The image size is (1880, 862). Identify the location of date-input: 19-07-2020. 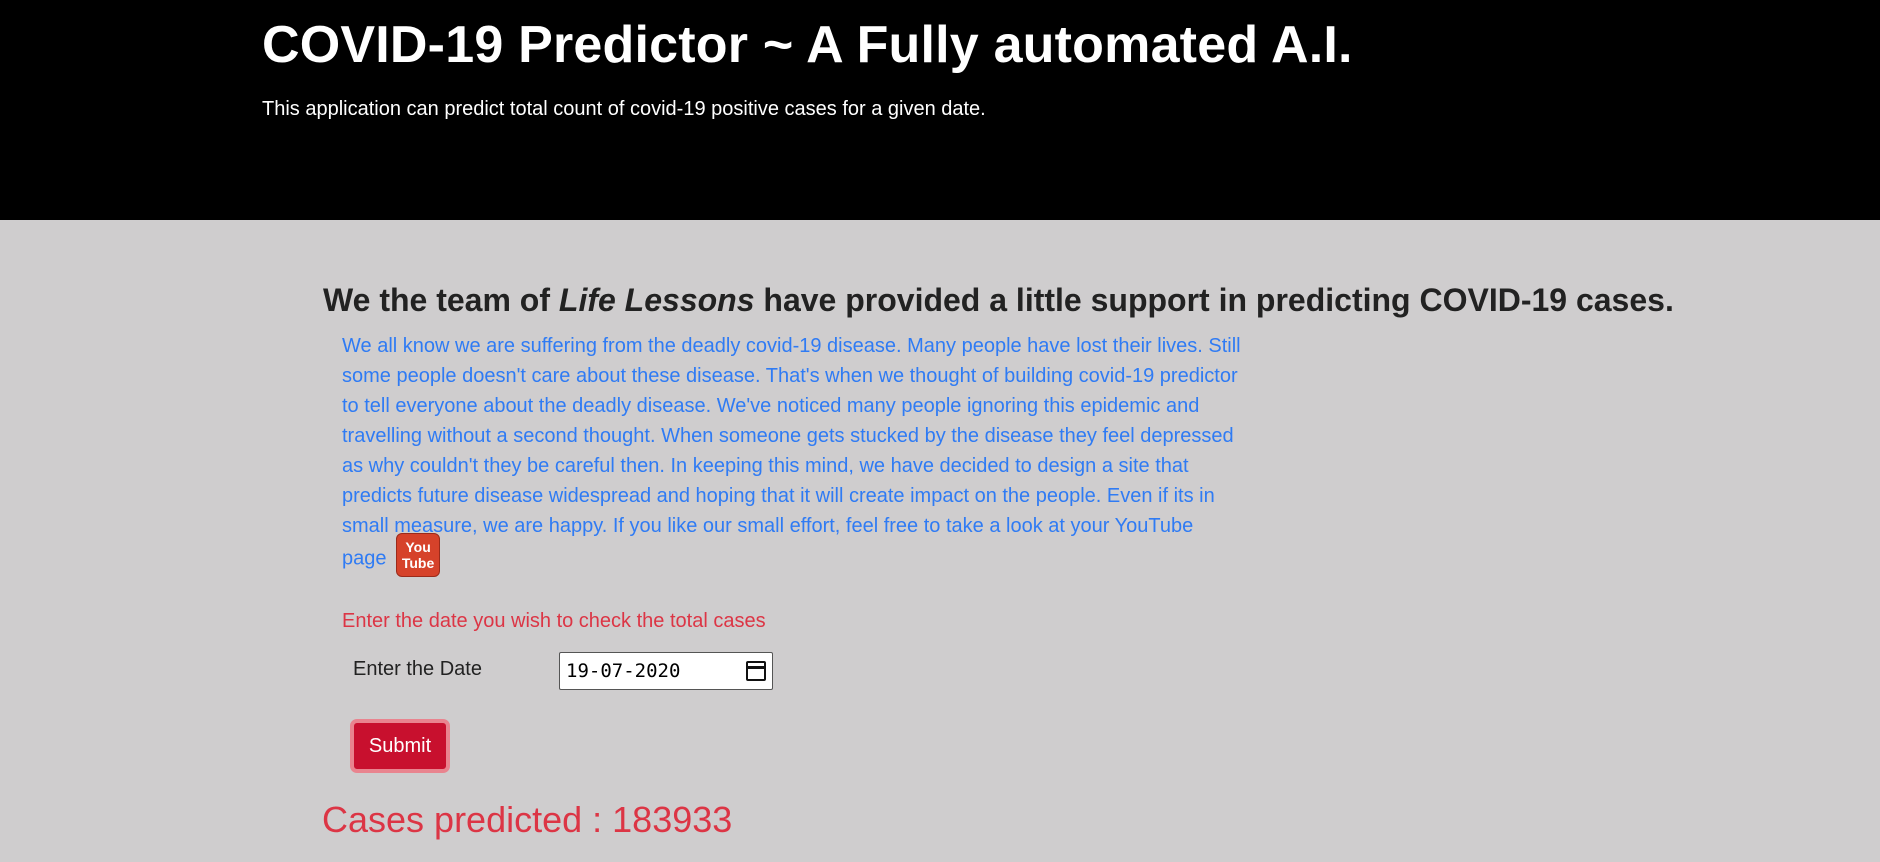
(666, 671).